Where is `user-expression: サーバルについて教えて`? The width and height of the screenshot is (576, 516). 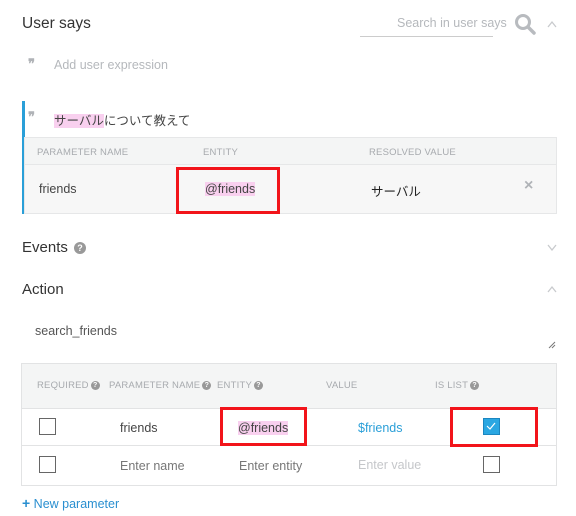 user-expression: サーバルについて教えて is located at coordinates (122, 119).